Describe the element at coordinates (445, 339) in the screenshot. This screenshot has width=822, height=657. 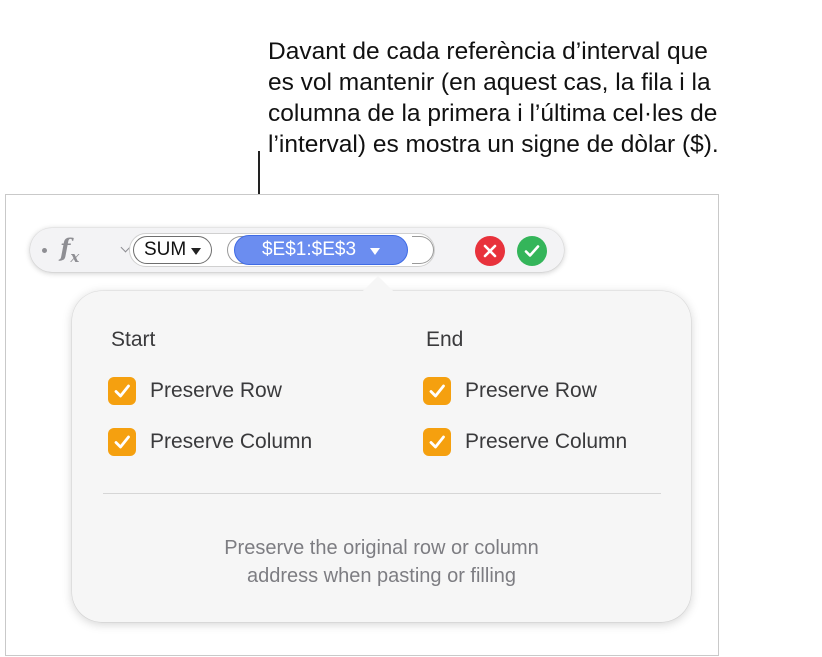
I see `end-column-title: End` at that location.